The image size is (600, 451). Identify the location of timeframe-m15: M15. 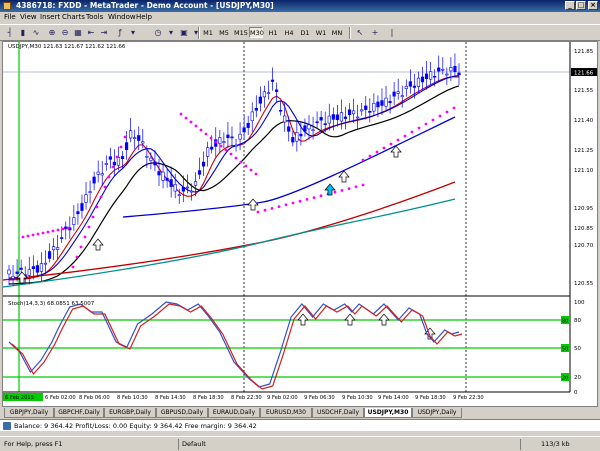
(240, 32).